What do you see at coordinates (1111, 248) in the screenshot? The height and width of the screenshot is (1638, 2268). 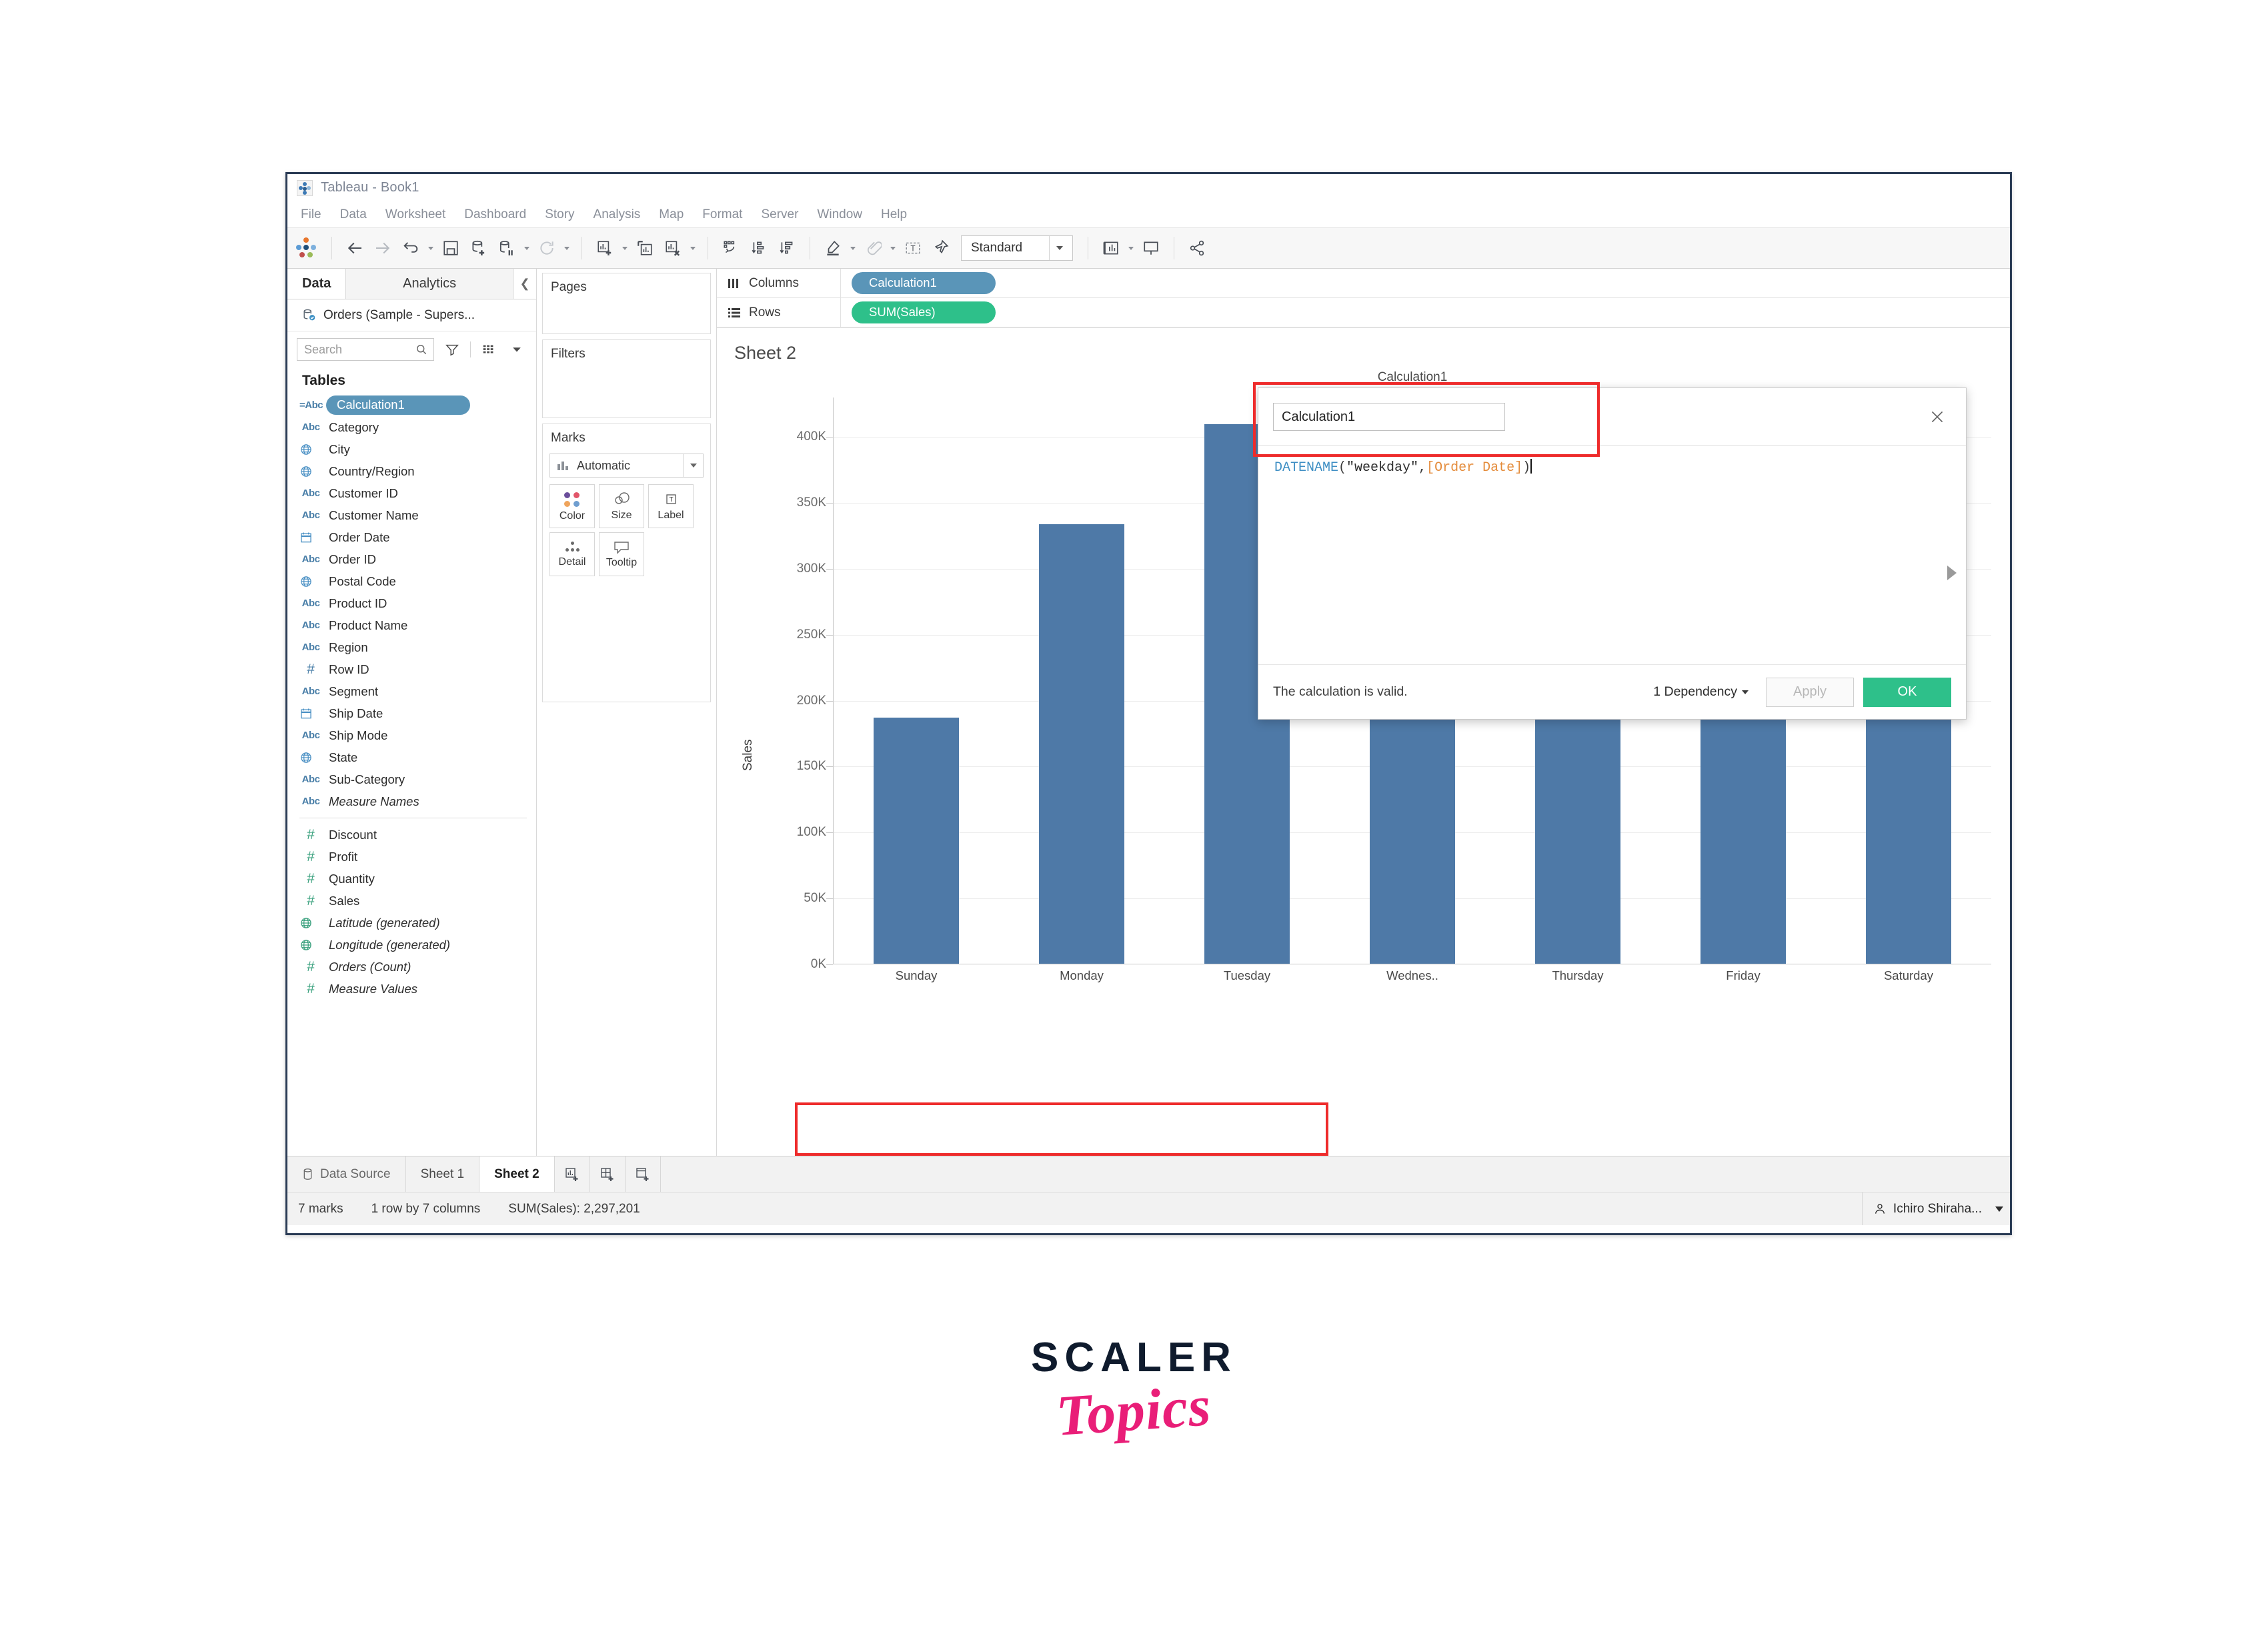 I see `presentation-fit-icon` at bounding box center [1111, 248].